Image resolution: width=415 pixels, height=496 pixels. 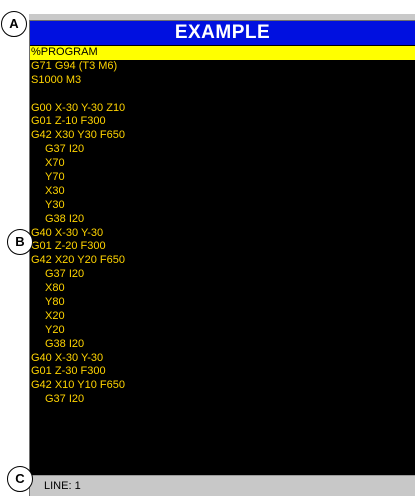 What do you see at coordinates (222, 95) in the screenshot?
I see `program-line` at bounding box center [222, 95].